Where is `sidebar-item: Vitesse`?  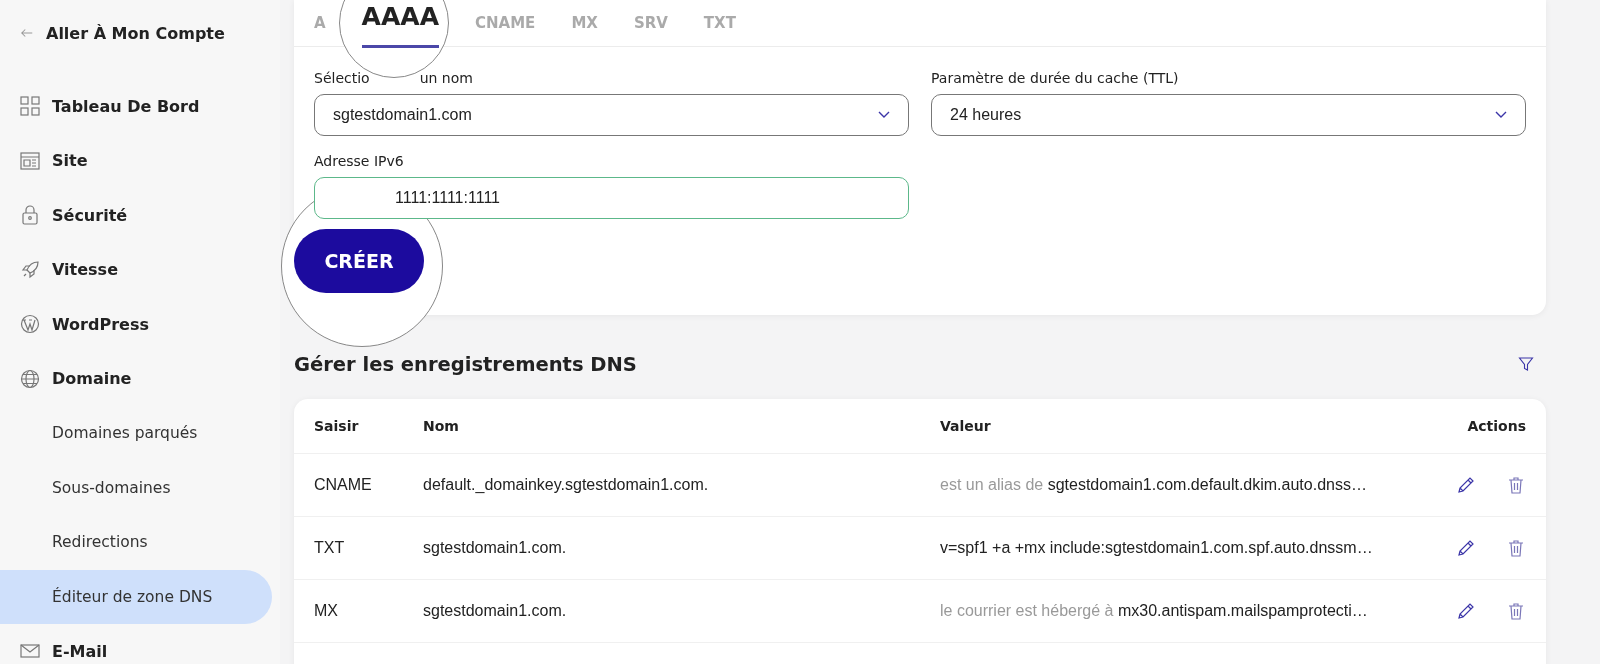 sidebar-item: Vitesse is located at coordinates (140, 269).